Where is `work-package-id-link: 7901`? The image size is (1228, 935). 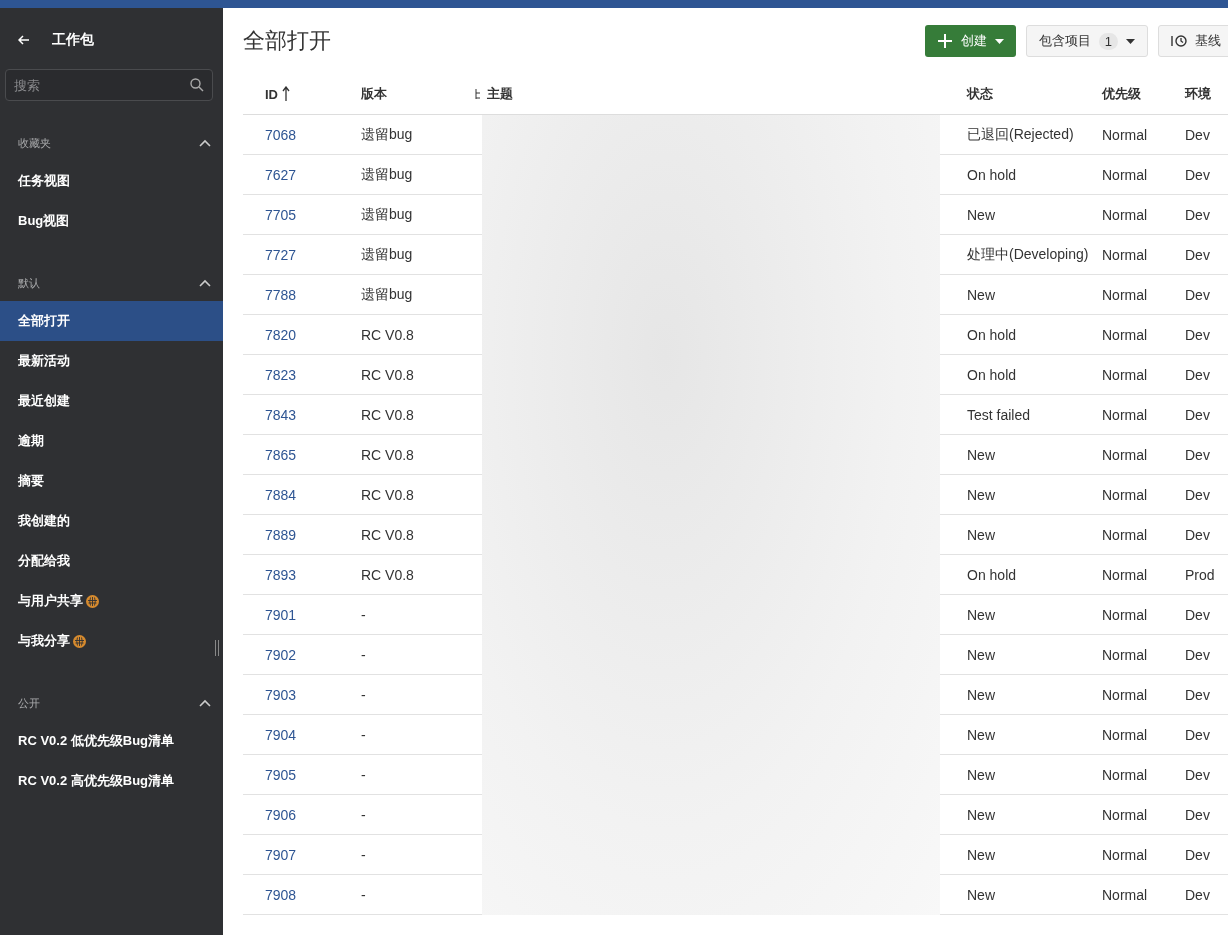
work-package-id-link: 7901 is located at coordinates (281, 614).